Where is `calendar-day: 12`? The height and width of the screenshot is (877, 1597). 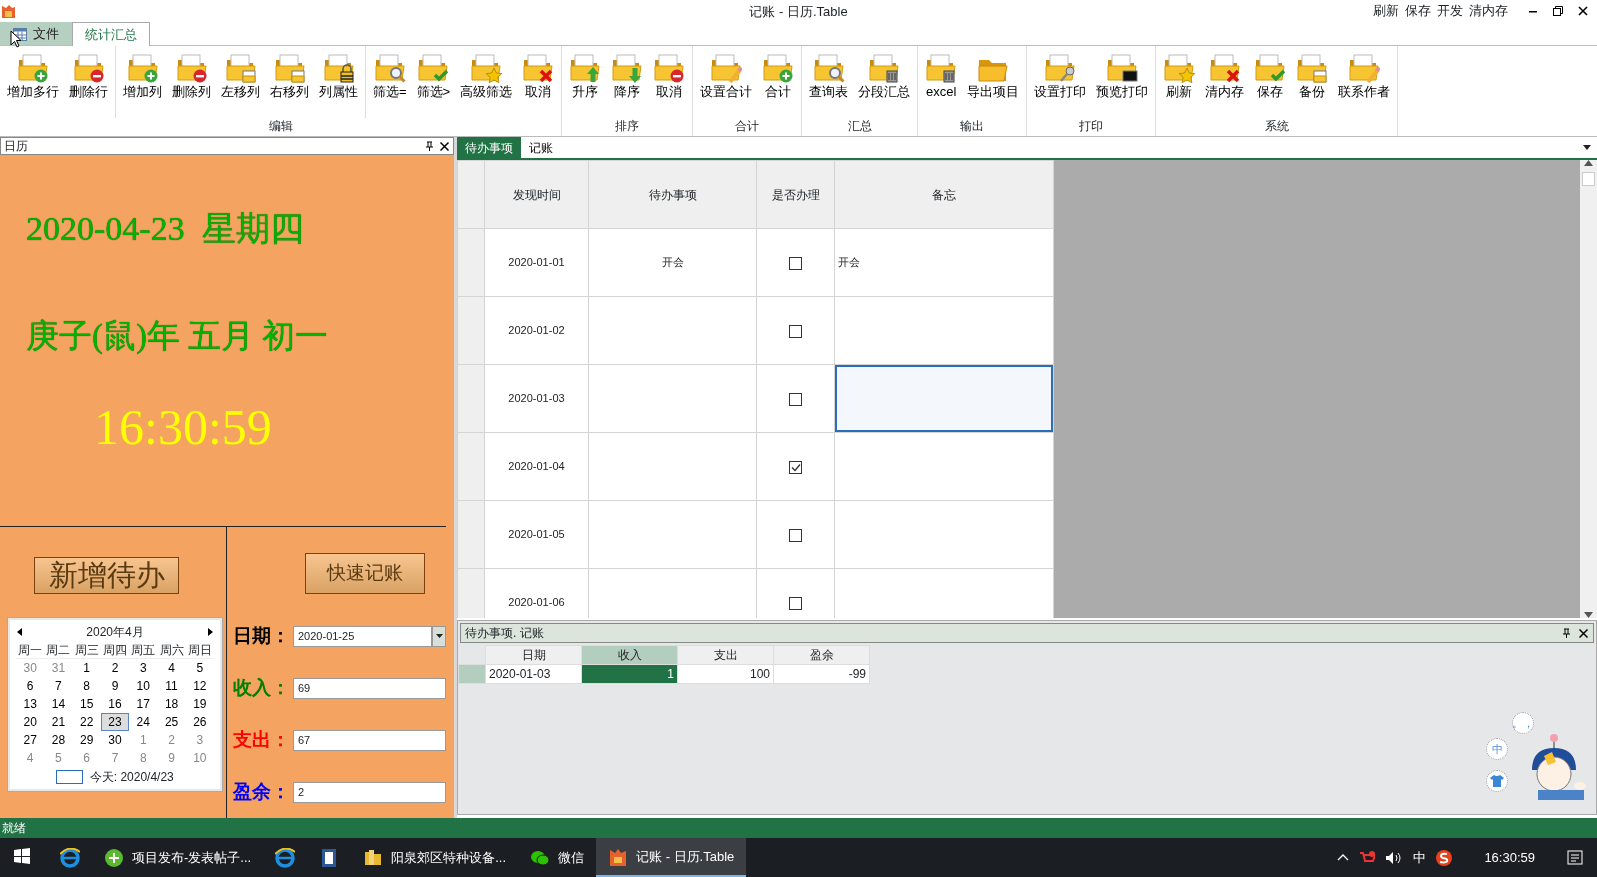 calendar-day: 12 is located at coordinates (199, 686).